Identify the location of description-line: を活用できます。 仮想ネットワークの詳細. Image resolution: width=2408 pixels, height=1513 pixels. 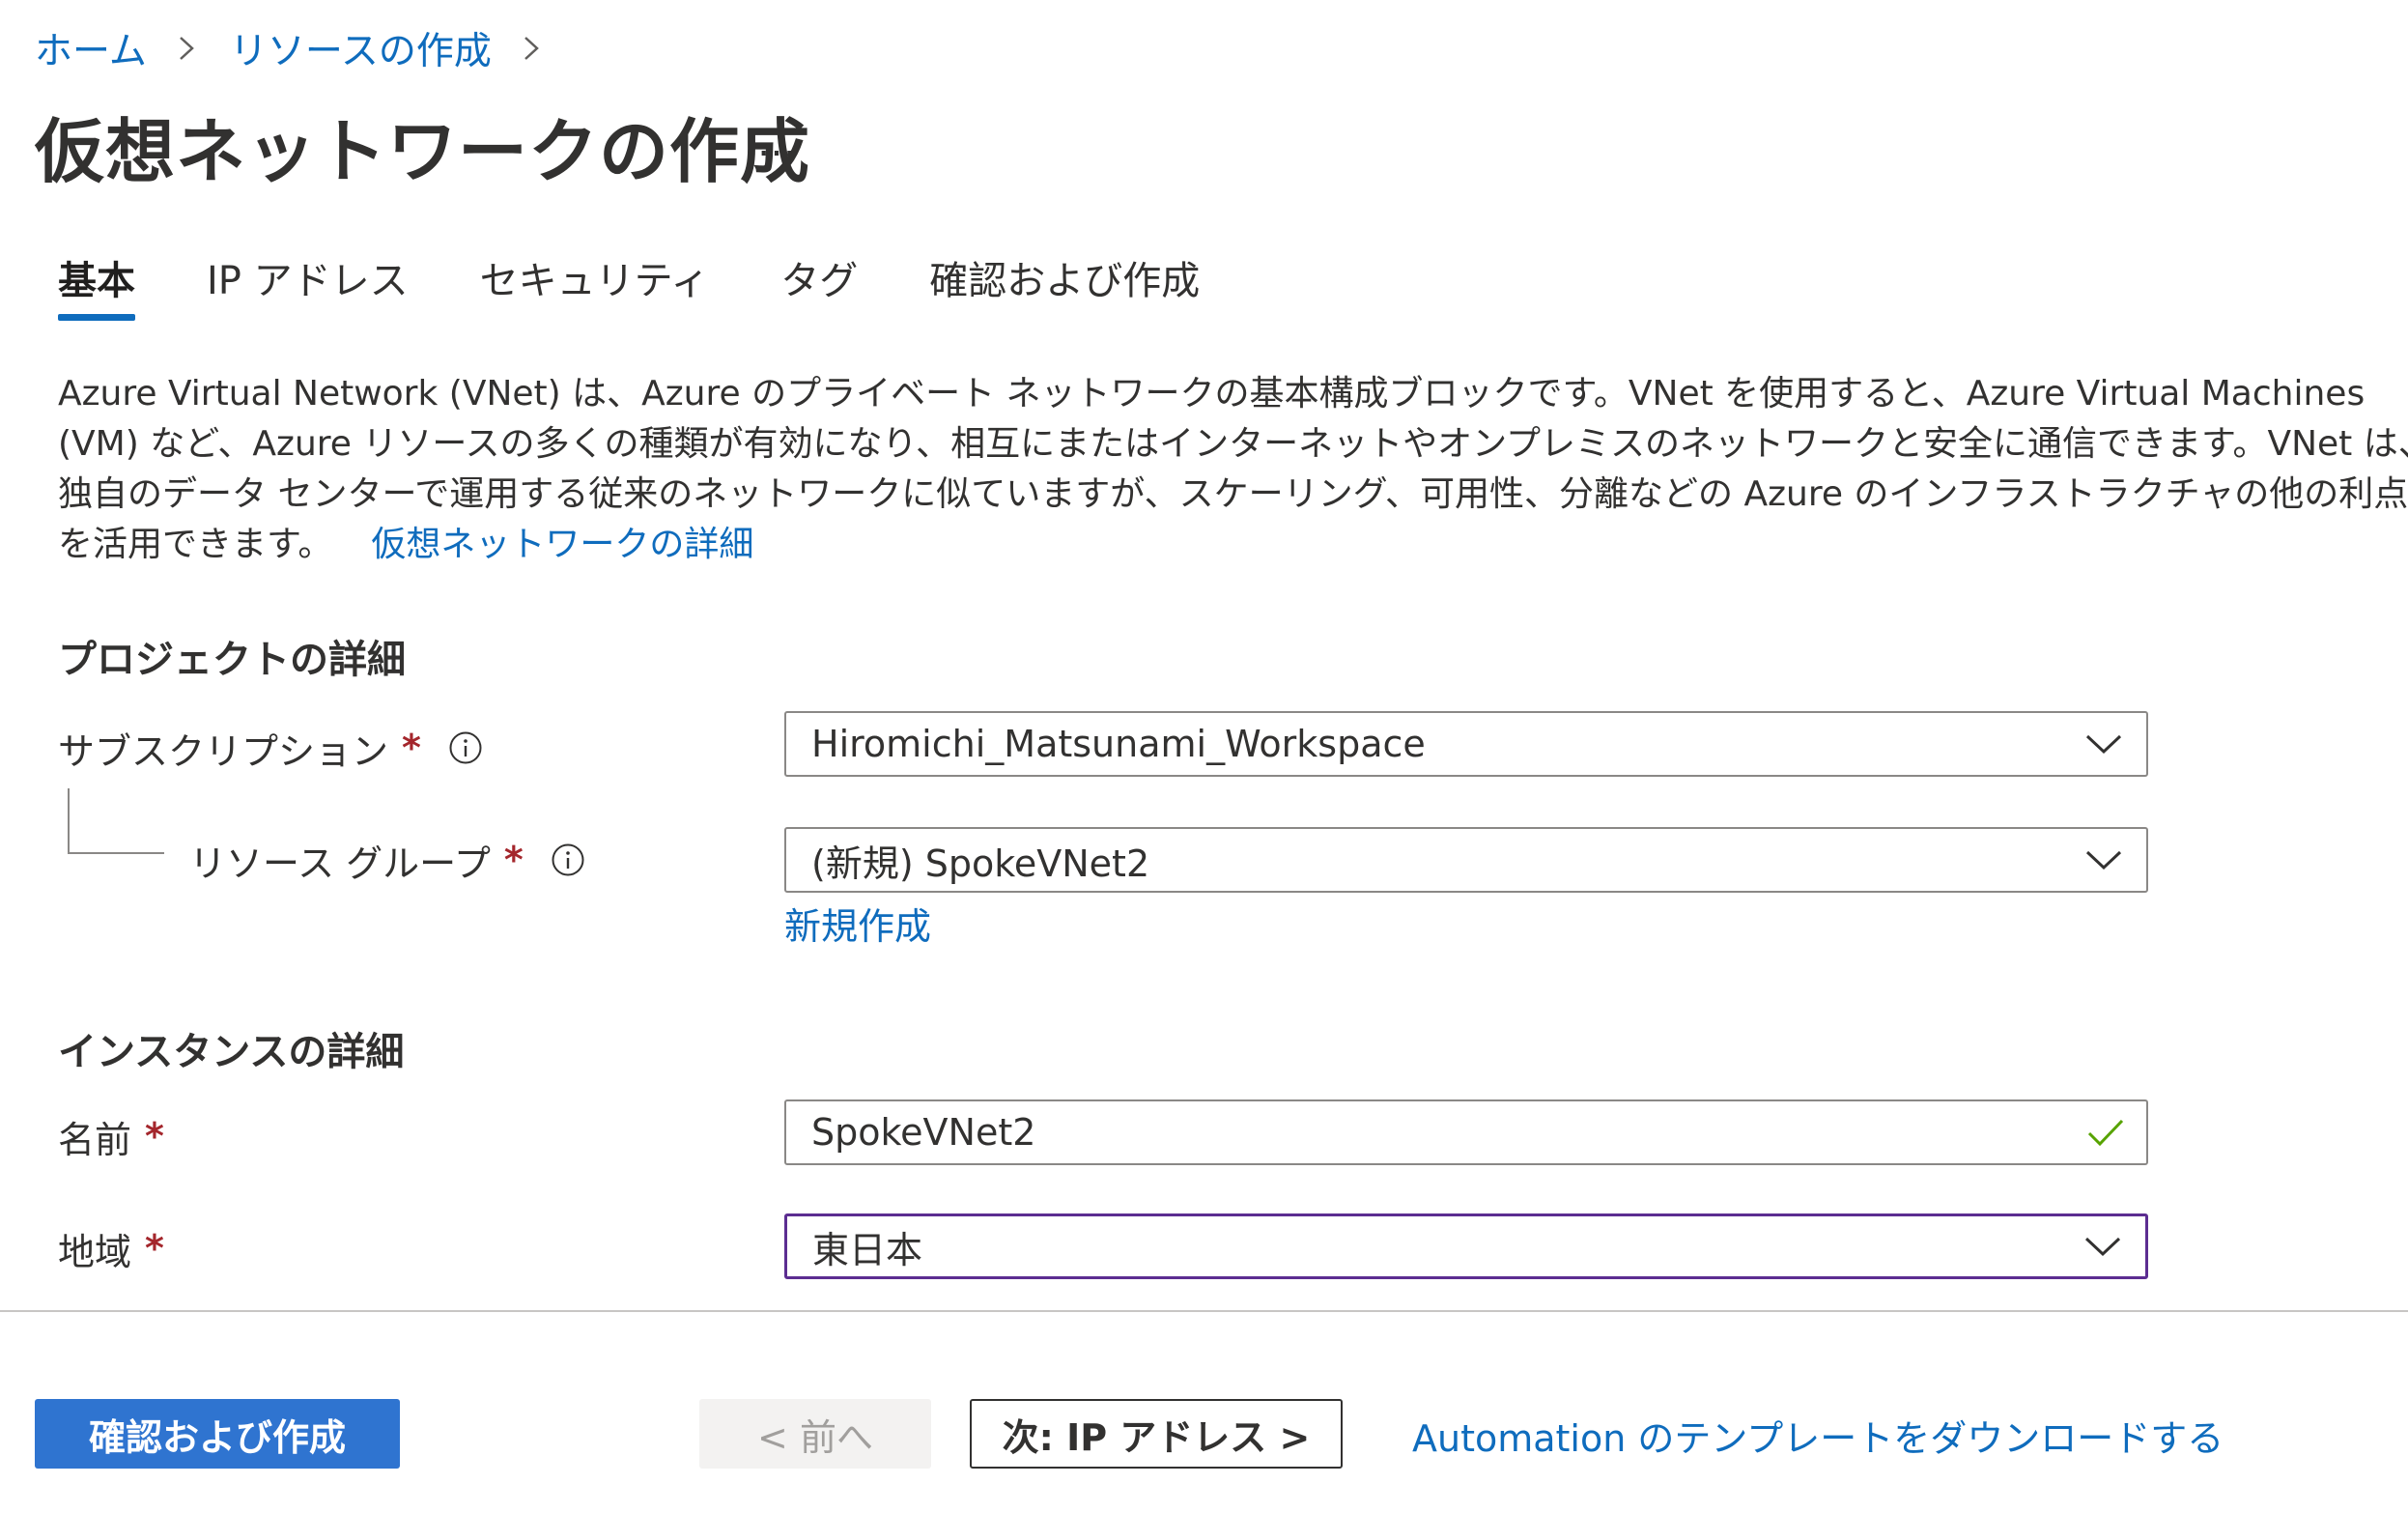
(1120, 545).